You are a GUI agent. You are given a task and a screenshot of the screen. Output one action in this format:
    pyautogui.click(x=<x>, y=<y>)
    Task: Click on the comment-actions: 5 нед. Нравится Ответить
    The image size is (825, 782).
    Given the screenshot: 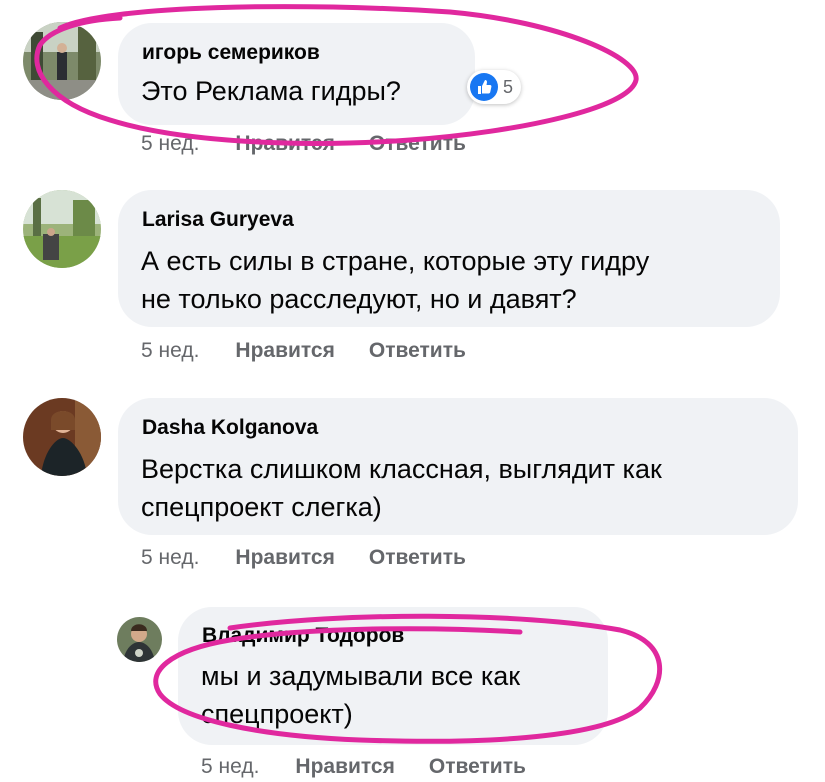 What is the action you would take?
    pyautogui.click(x=380, y=767)
    